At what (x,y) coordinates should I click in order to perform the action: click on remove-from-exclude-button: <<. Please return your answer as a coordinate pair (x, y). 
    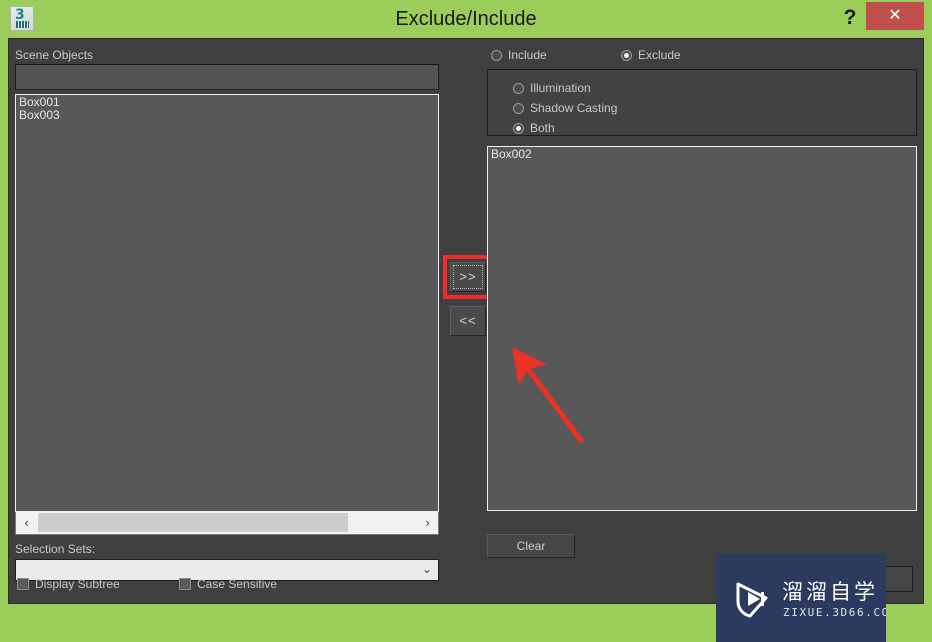
    Looking at the image, I should click on (468, 321).